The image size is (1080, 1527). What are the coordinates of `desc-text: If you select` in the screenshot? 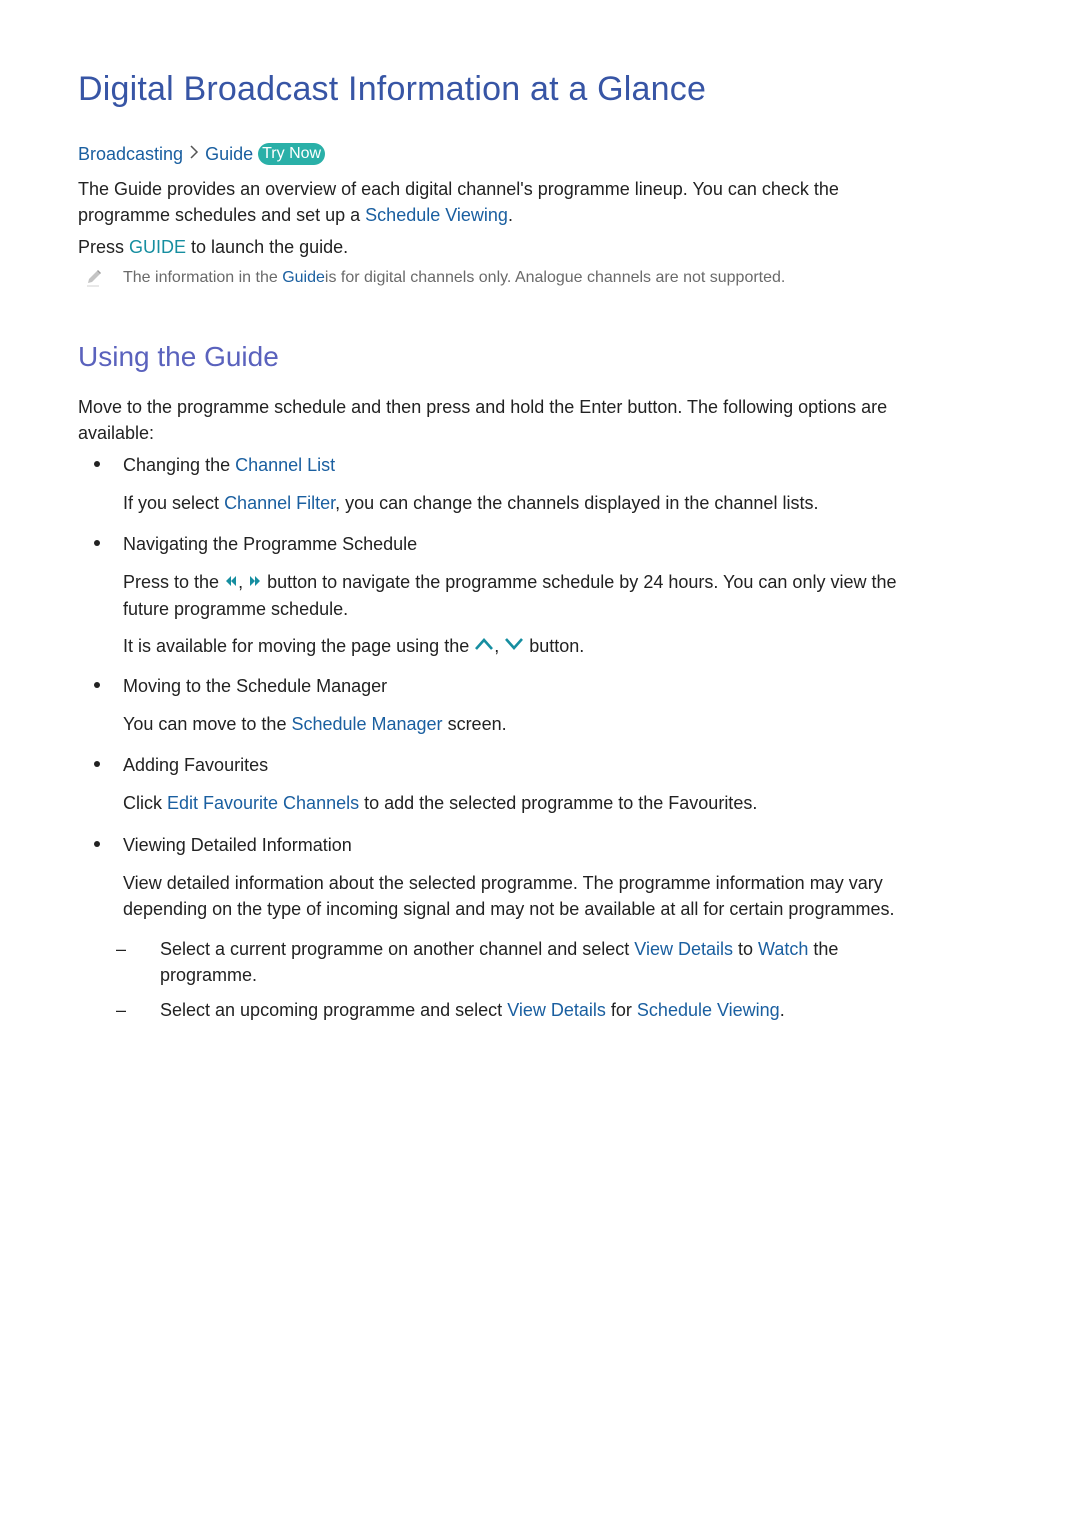 It's located at (174, 503).